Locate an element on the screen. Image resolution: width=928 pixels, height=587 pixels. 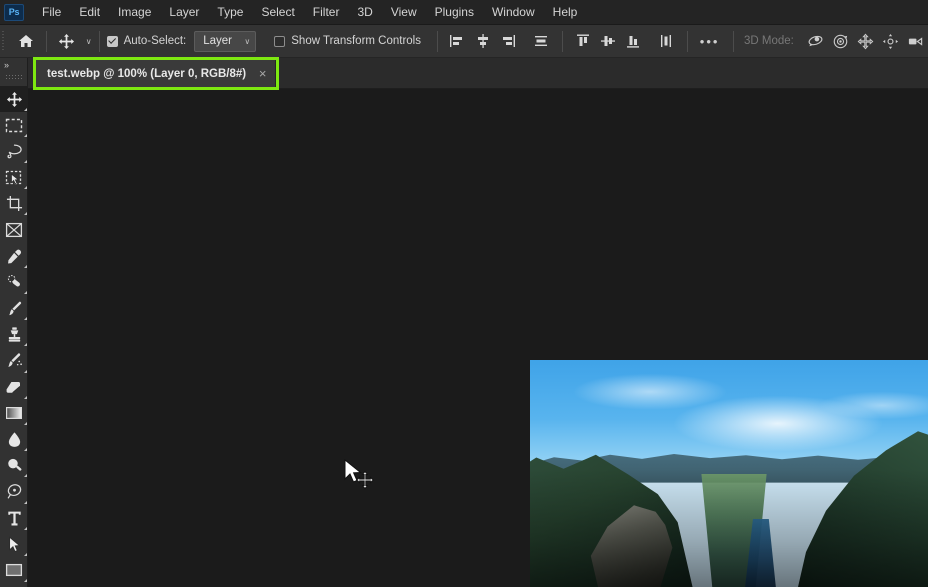
zoom-camera-3d-icon is located at coordinates (915, 41).